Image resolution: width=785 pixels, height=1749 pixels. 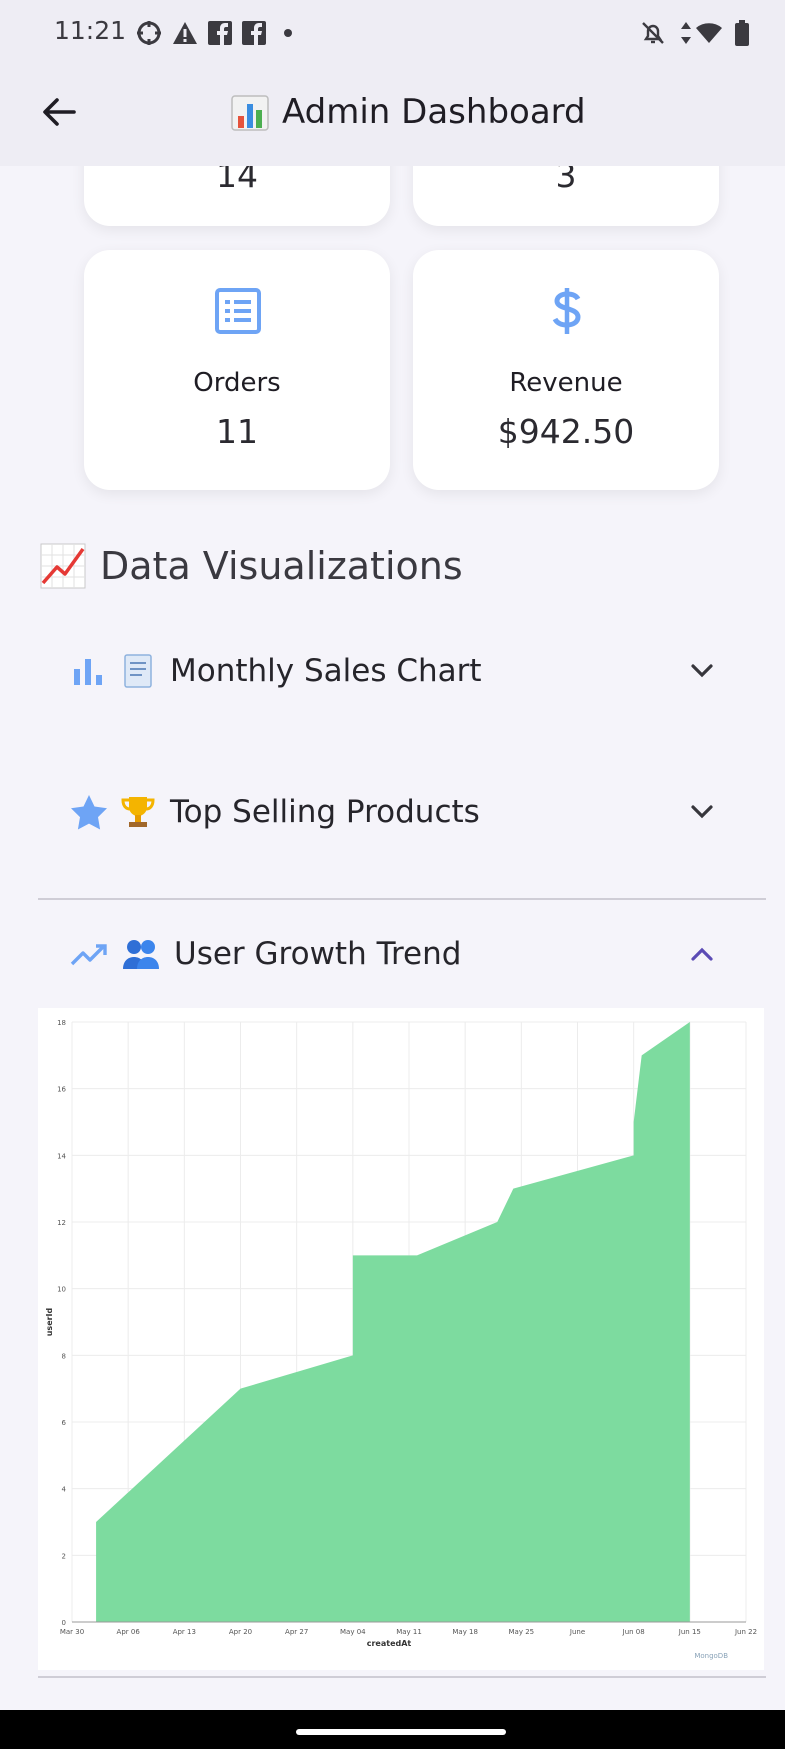 I want to click on x-tick-label: Jun 15, so click(x=689, y=1632).